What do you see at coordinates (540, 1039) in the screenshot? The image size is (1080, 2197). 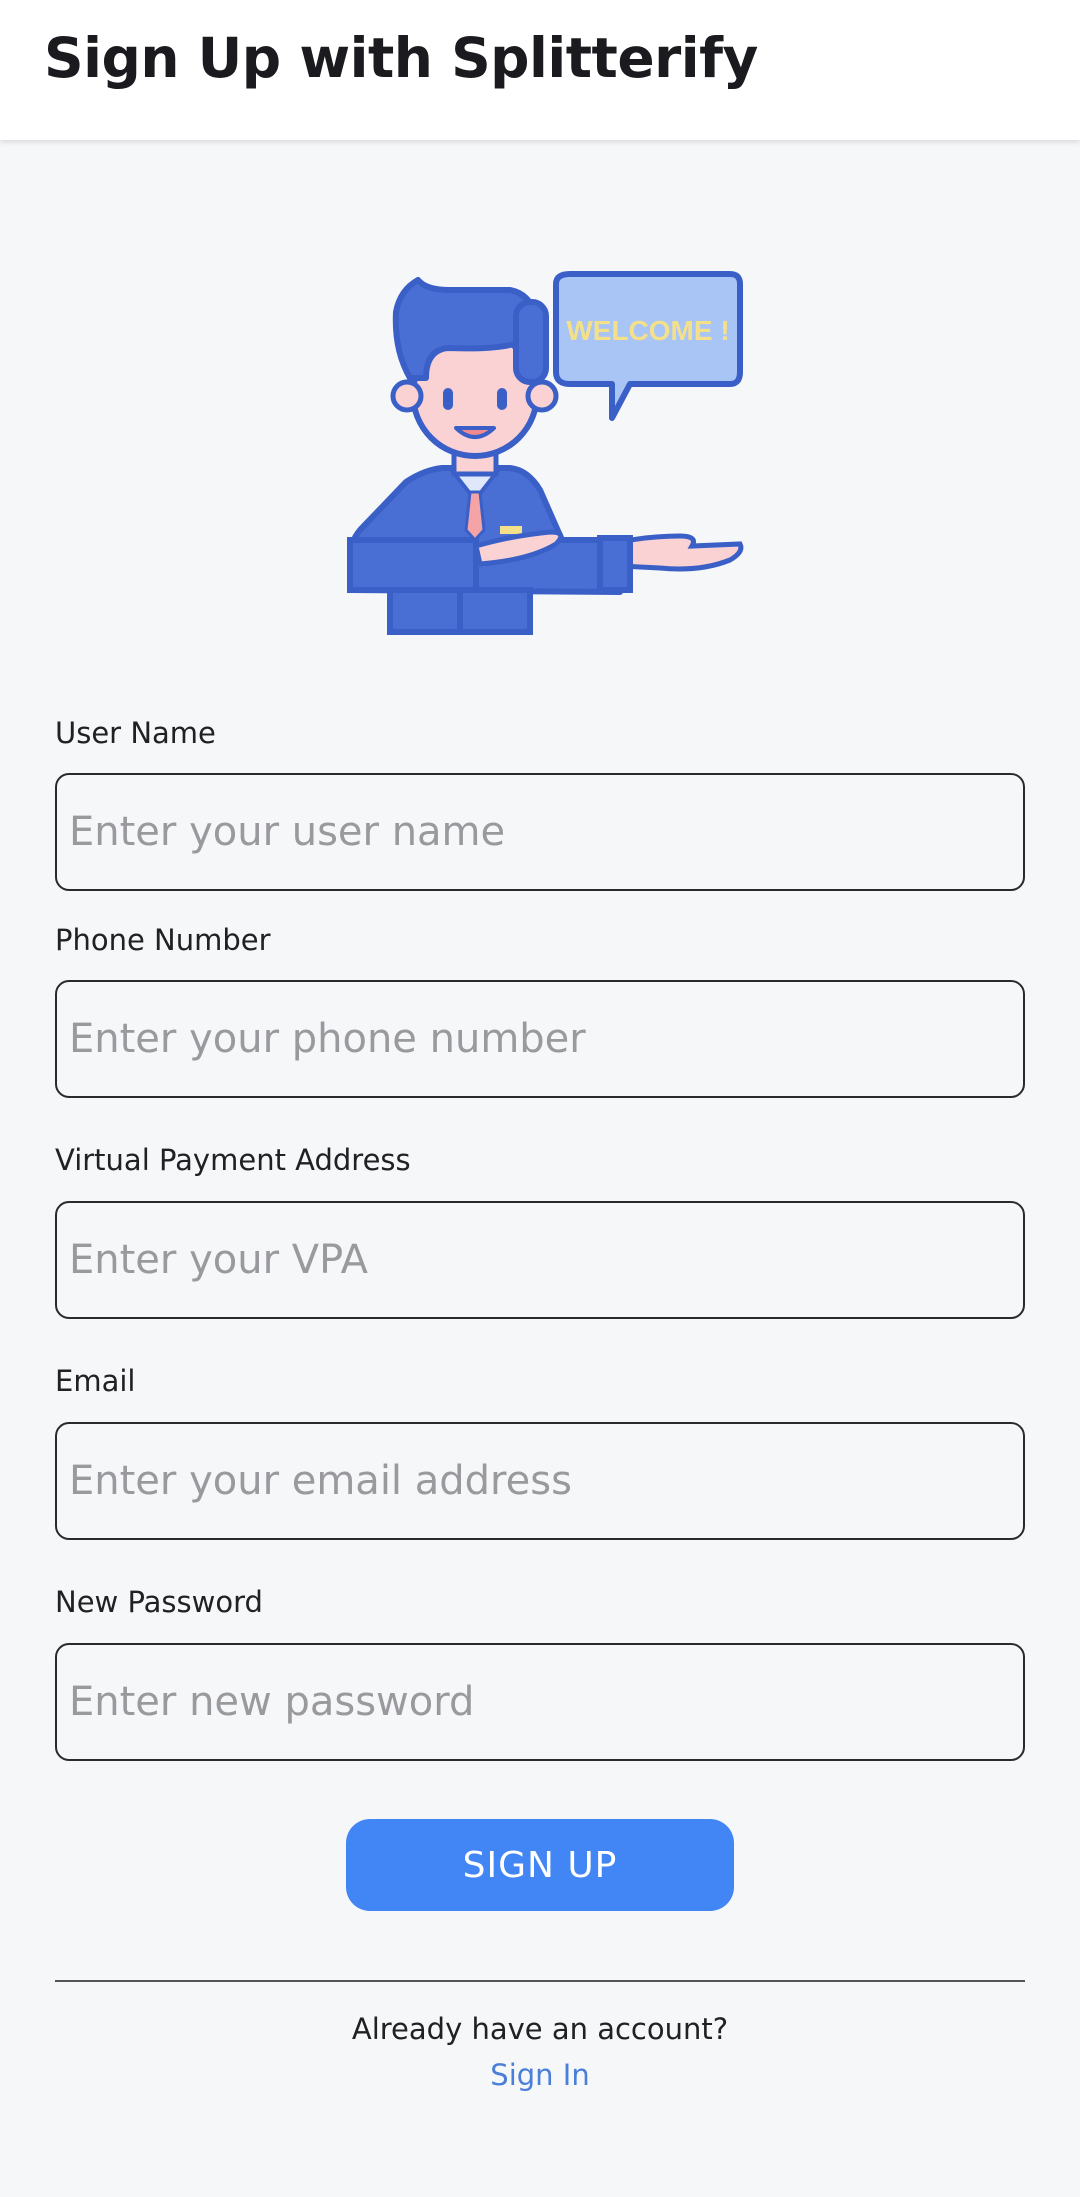 I see `phone-number-input` at bounding box center [540, 1039].